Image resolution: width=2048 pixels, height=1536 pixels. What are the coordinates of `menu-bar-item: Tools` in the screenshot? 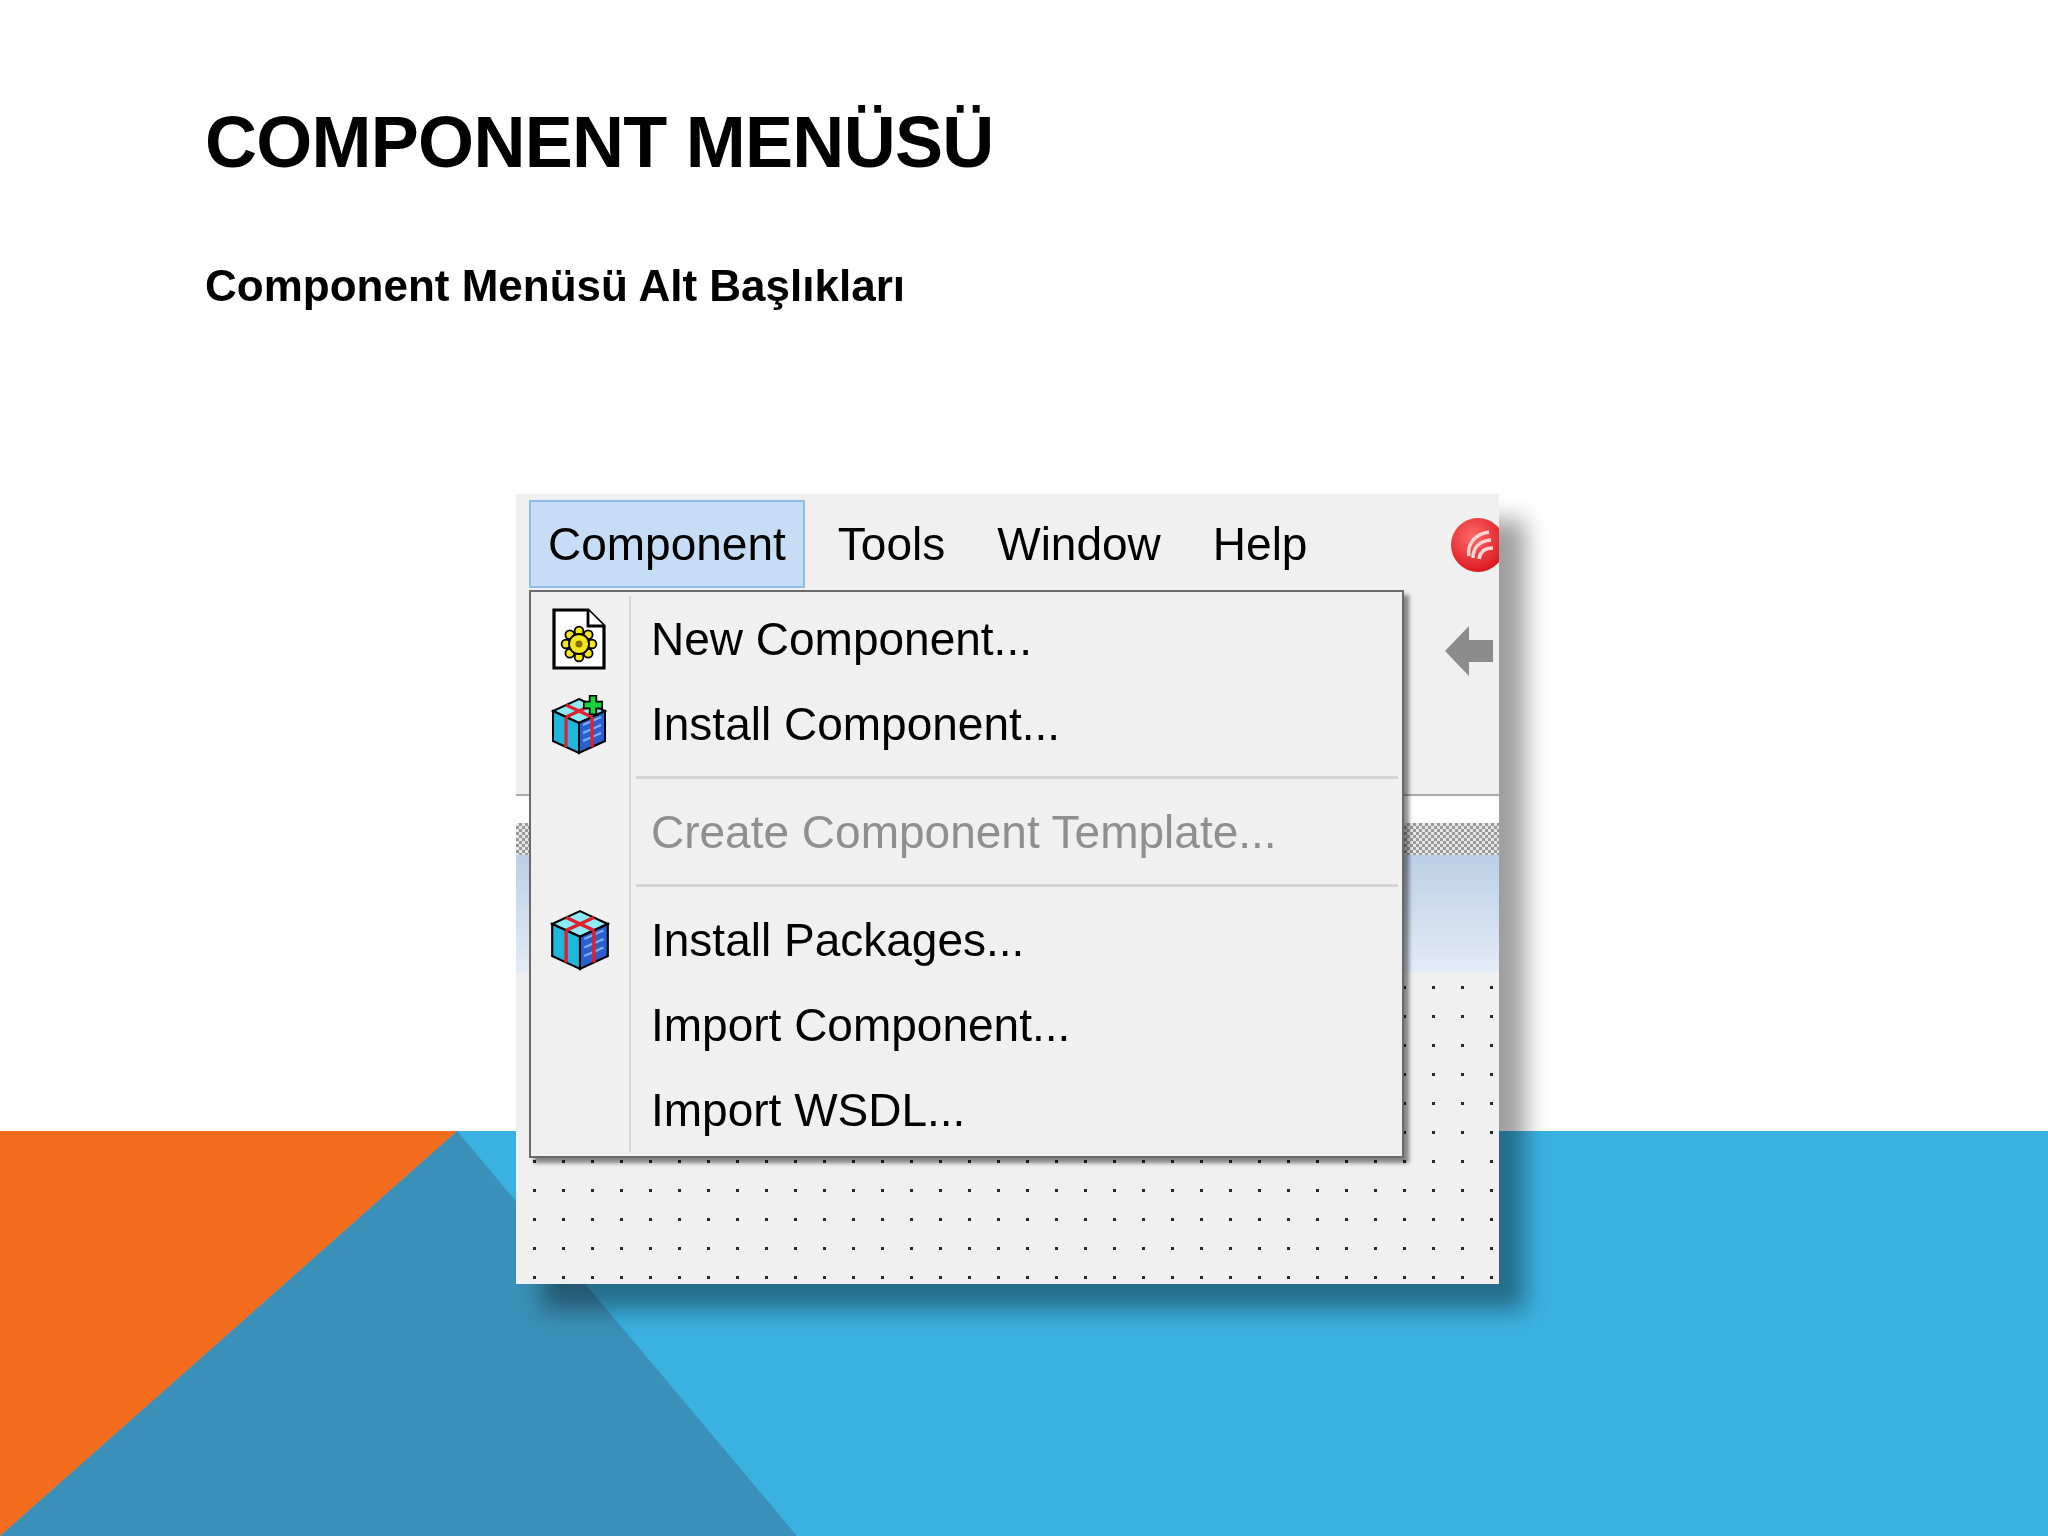 It's located at (891, 544).